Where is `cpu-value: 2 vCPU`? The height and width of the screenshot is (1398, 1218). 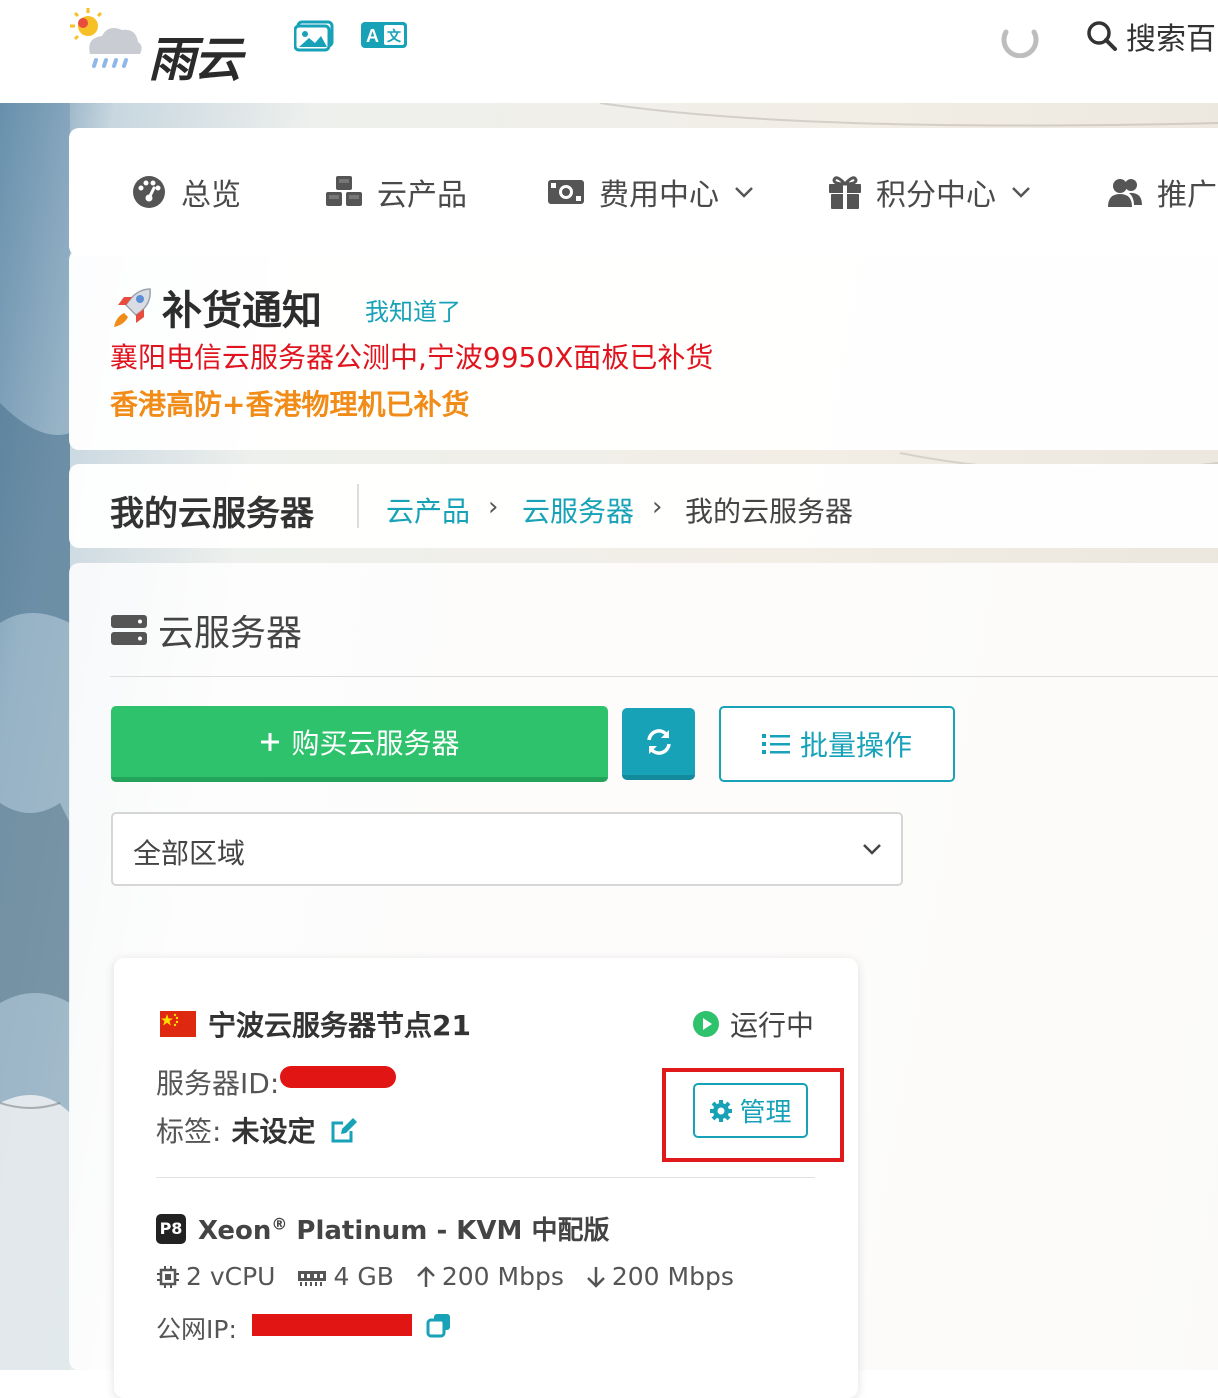 cpu-value: 2 vCPU is located at coordinates (231, 1276).